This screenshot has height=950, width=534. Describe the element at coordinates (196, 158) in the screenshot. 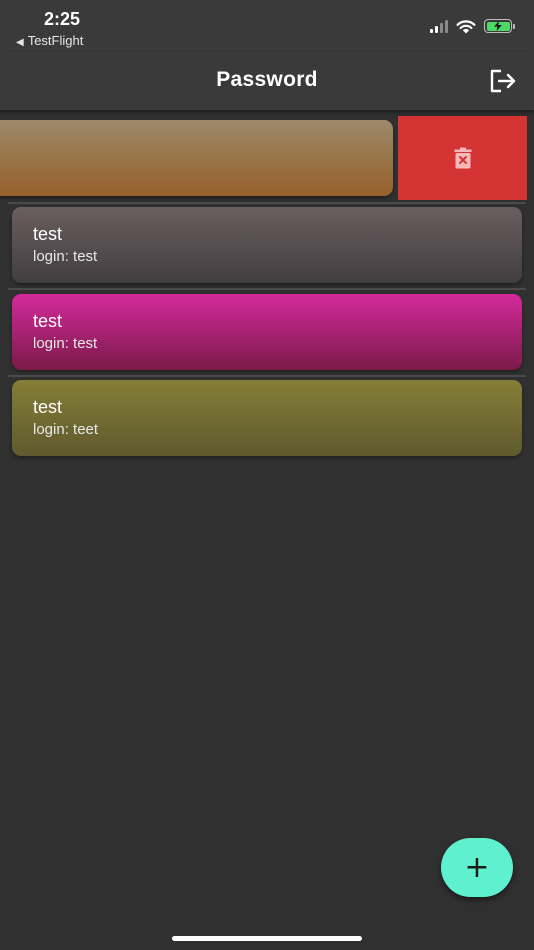

I see `password-card` at that location.